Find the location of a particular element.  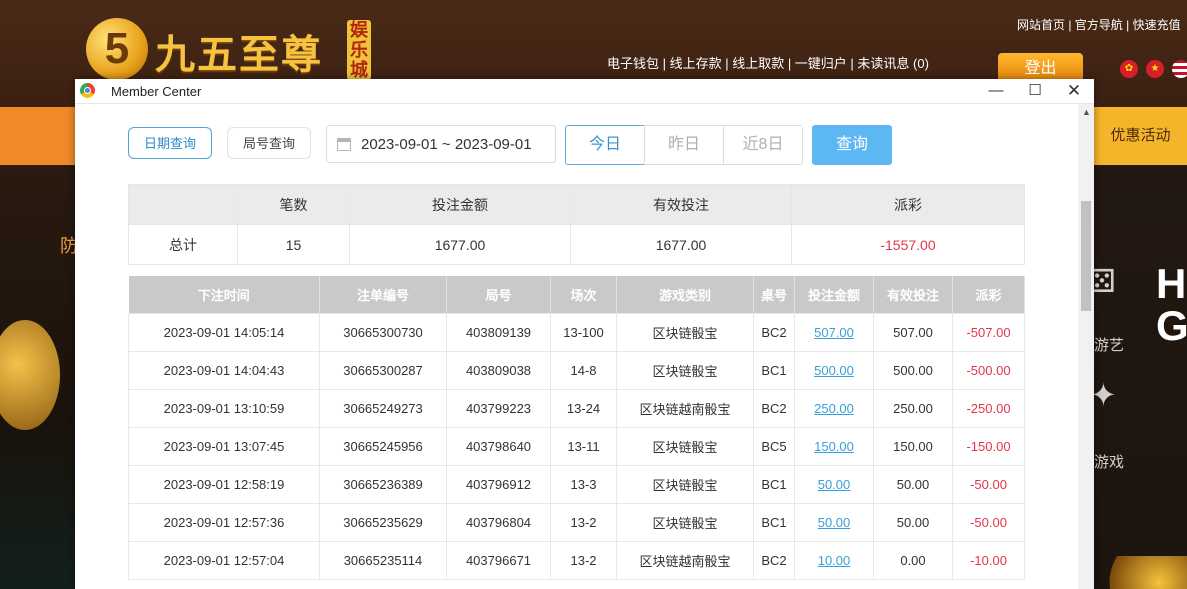

site-logo-badge: 5 is located at coordinates (117, 49).